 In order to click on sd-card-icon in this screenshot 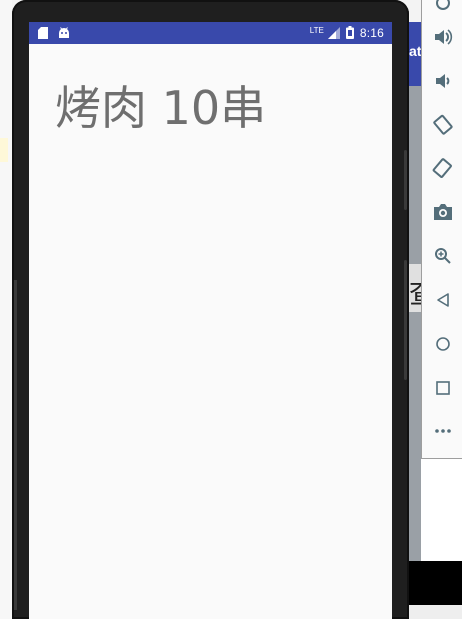, I will do `click(43, 33)`.